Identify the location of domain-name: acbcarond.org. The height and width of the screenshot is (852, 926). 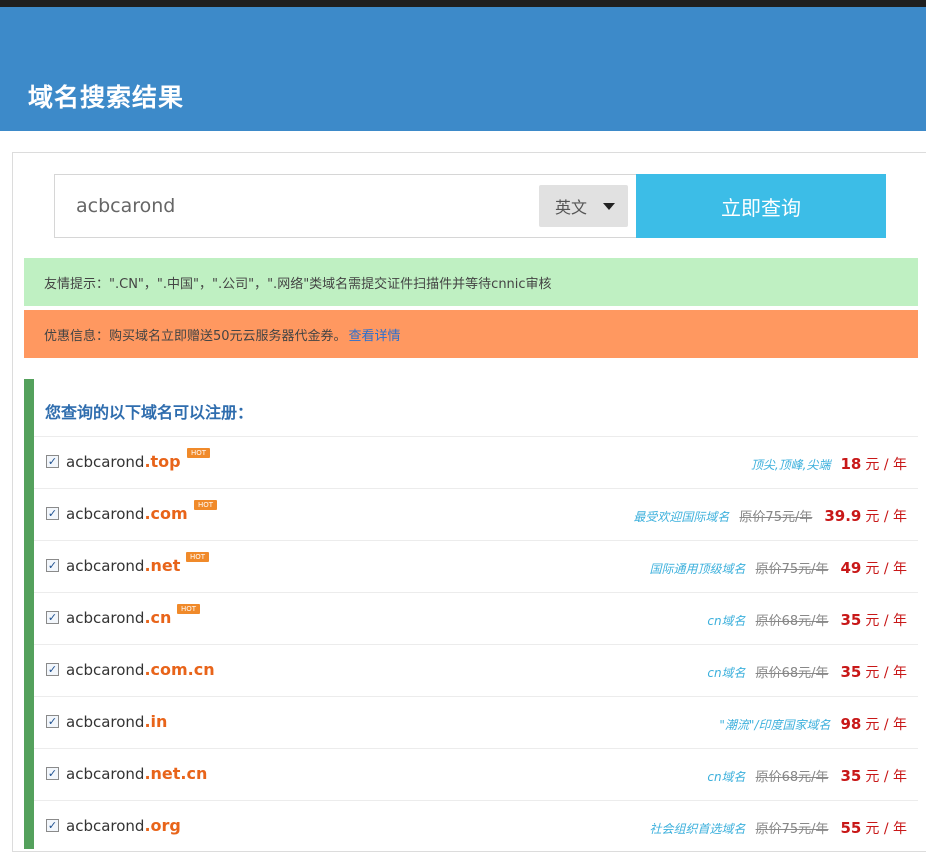
(123, 825).